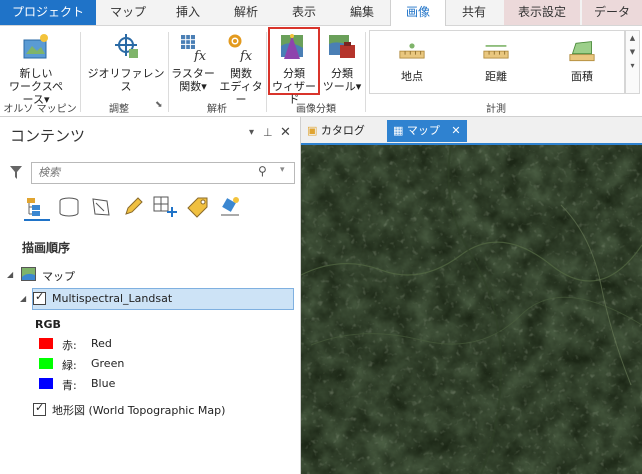 Image resolution: width=642 pixels, height=474 pixels. What do you see at coordinates (471, 131) in the screenshot?
I see `view-tab-bar: ▣ カタログ ▦ マップ ✕` at bounding box center [471, 131].